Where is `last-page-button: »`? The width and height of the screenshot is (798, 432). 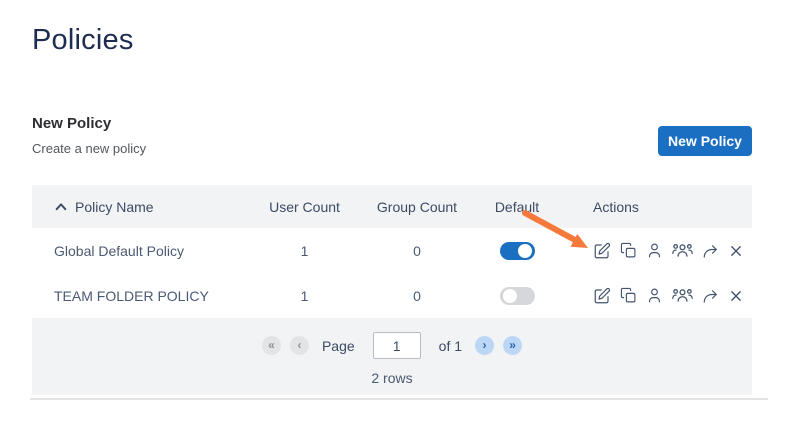 last-page-button: » is located at coordinates (513, 345).